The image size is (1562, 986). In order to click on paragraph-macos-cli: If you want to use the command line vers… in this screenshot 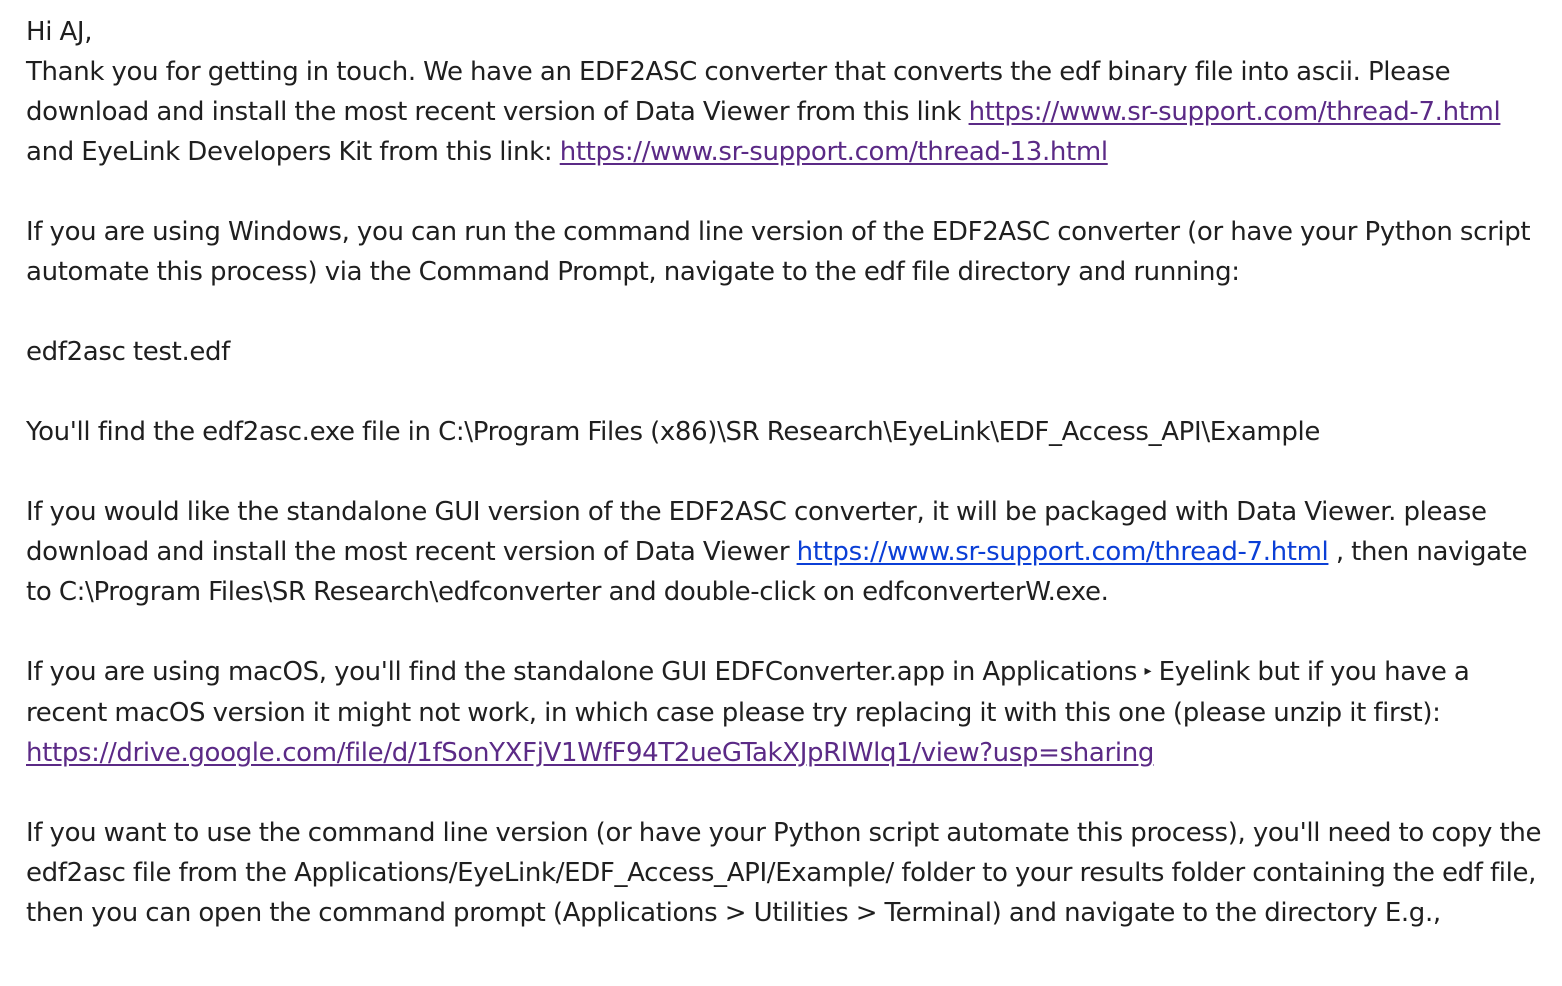, I will do `click(784, 872)`.